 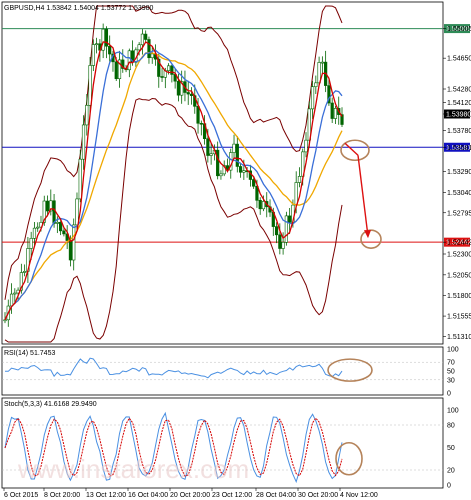 What do you see at coordinates (276, 495) in the screenshot?
I see `time-tick-label: 28 Oct 04:00` at bounding box center [276, 495].